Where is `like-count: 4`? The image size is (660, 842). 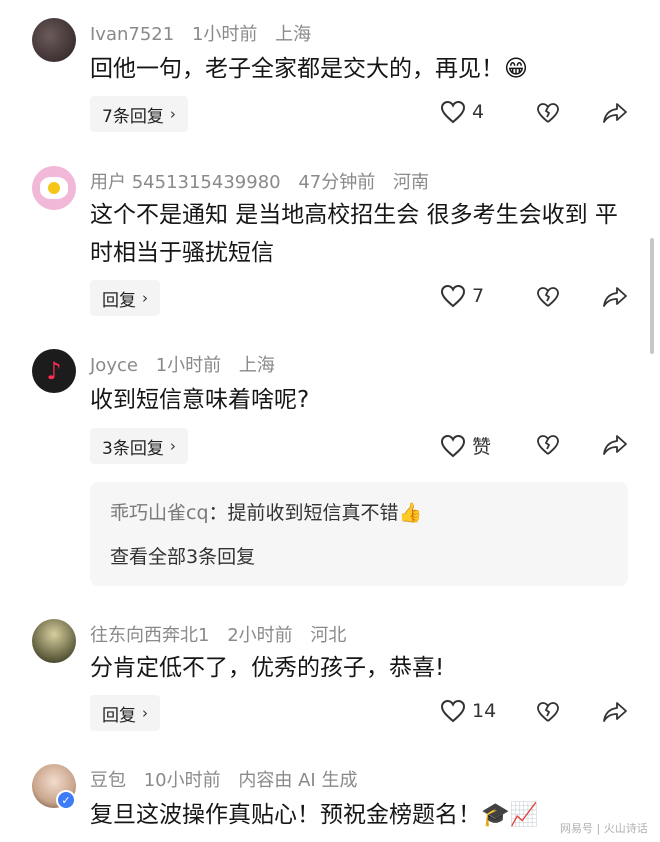 like-count: 4 is located at coordinates (478, 112).